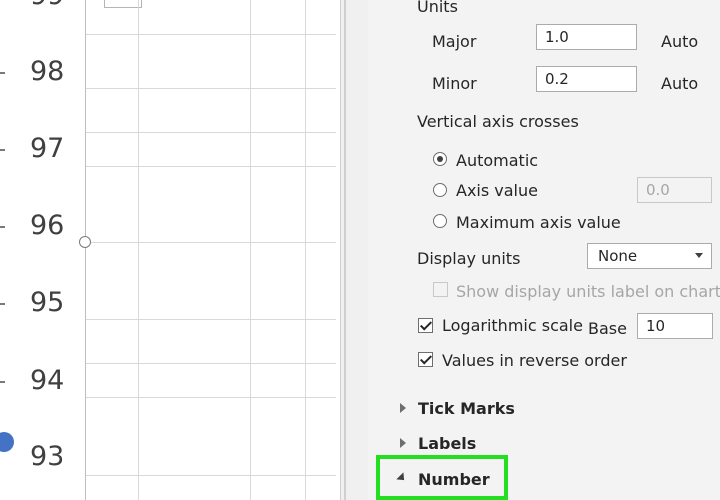 The height and width of the screenshot is (500, 720). What do you see at coordinates (466, 408) in the screenshot?
I see `section-tick-marks: Tick Marks` at bounding box center [466, 408].